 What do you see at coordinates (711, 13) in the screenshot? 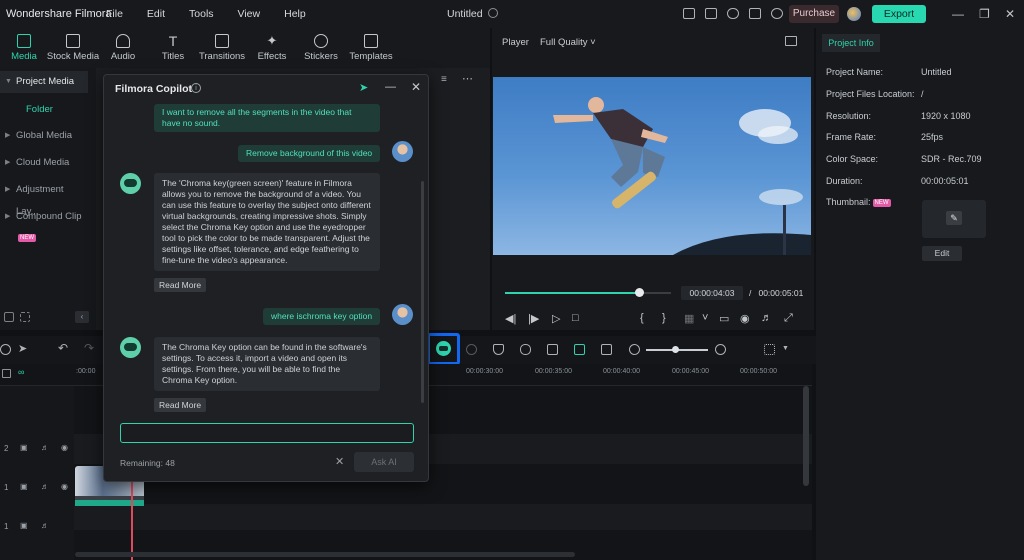
I see `save-icon` at bounding box center [711, 13].